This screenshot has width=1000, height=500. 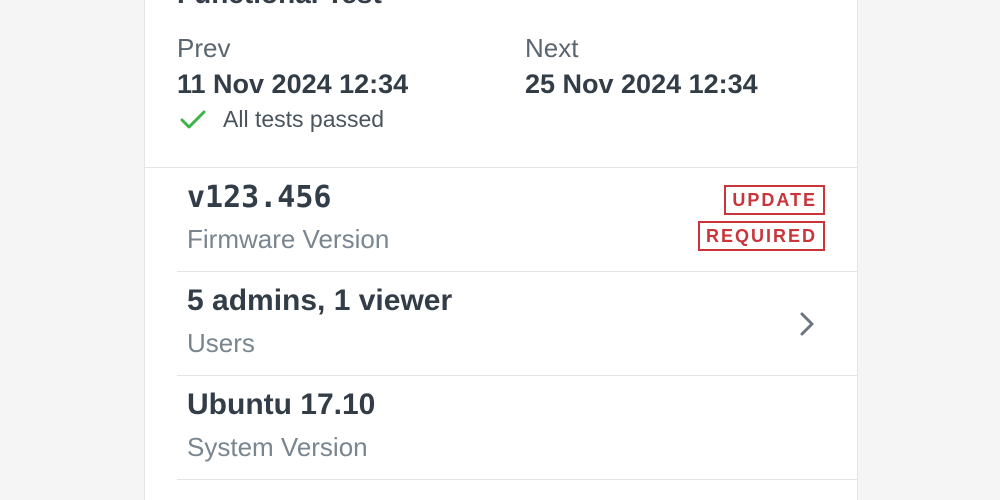 What do you see at coordinates (320, 300) in the screenshot?
I see `users-value: 5 admins, 1 viewer` at bounding box center [320, 300].